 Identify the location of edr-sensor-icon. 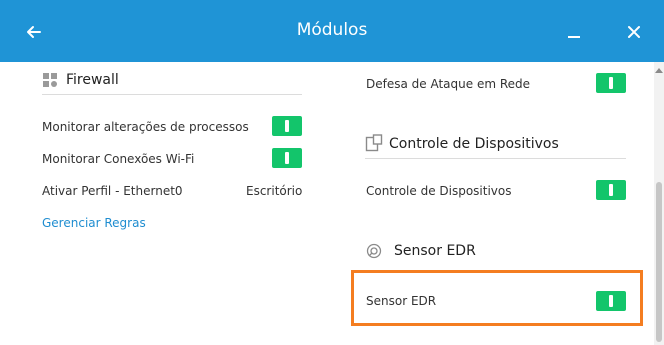
(374, 251).